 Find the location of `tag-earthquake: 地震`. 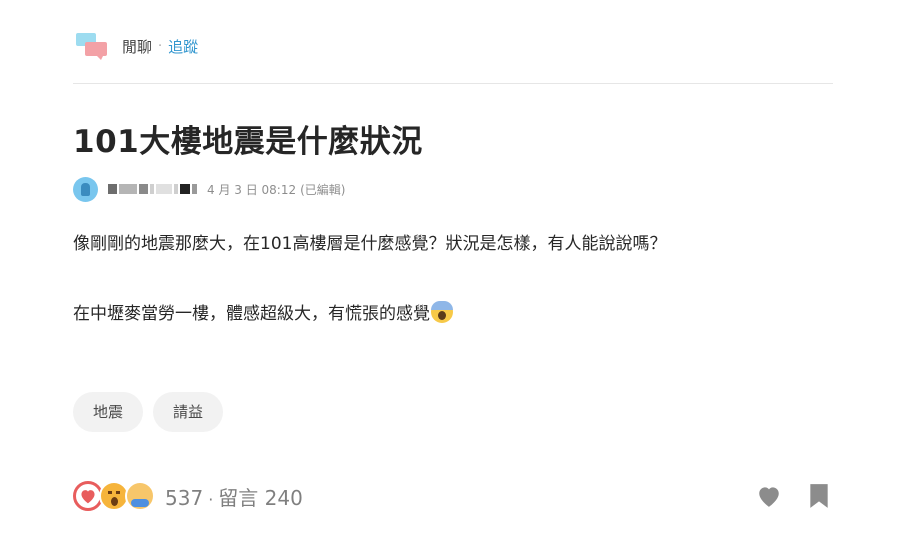

tag-earthquake: 地震 is located at coordinates (108, 412).